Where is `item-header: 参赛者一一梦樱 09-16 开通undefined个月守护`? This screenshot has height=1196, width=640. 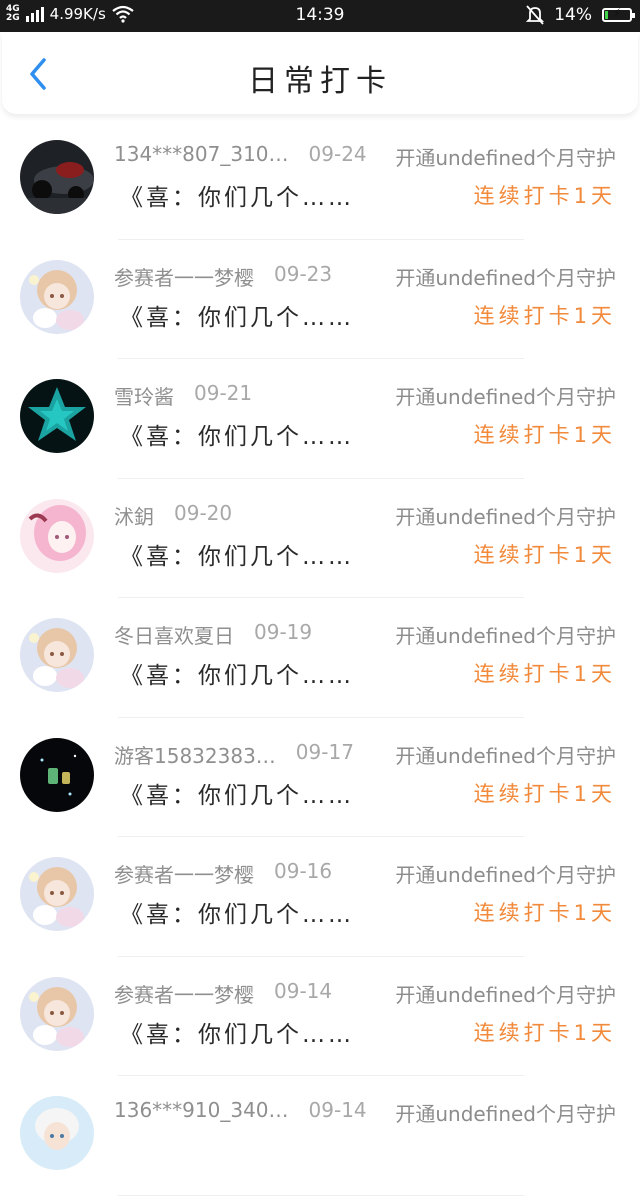 item-header: 参赛者一一梦樱 09-16 开通undefined个月守护 is located at coordinates (374, 874).